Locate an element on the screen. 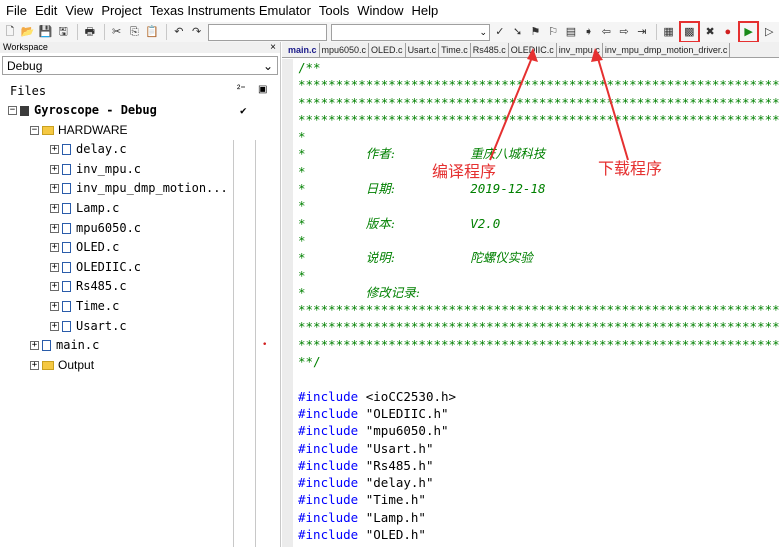 The width and height of the screenshot is (779, 547). tree-file: + OLED.c is located at coordinates (140, 248).